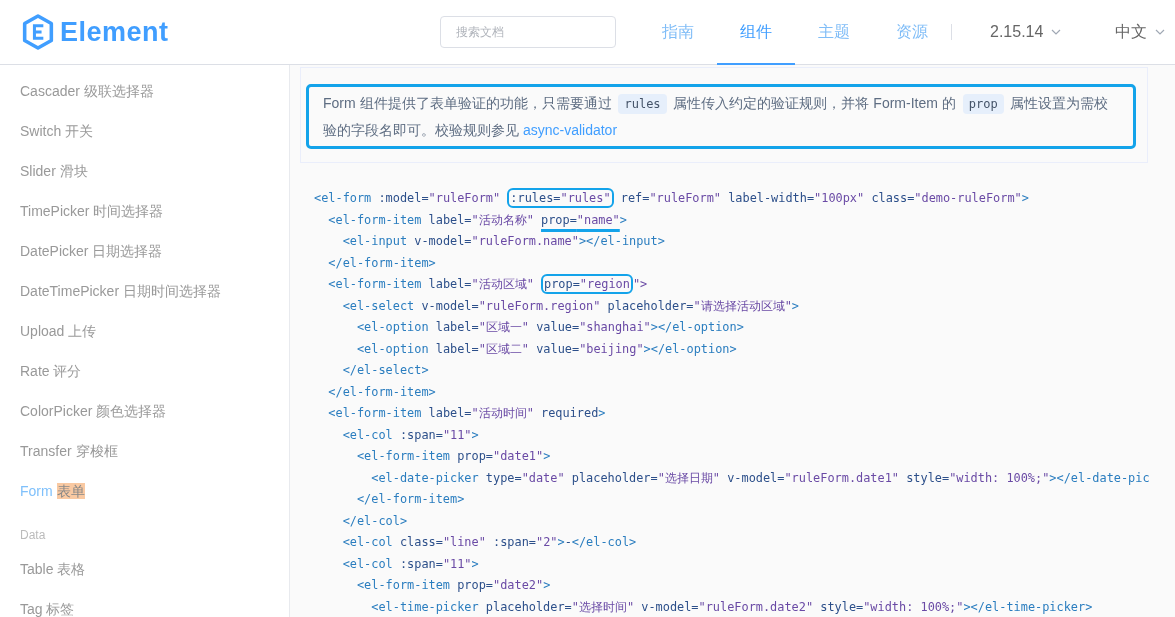 Image resolution: width=1175 pixels, height=617 pixels. What do you see at coordinates (93, 412) in the screenshot?
I see `sidebar-item: ColorPicker 颜色选择器` at bounding box center [93, 412].